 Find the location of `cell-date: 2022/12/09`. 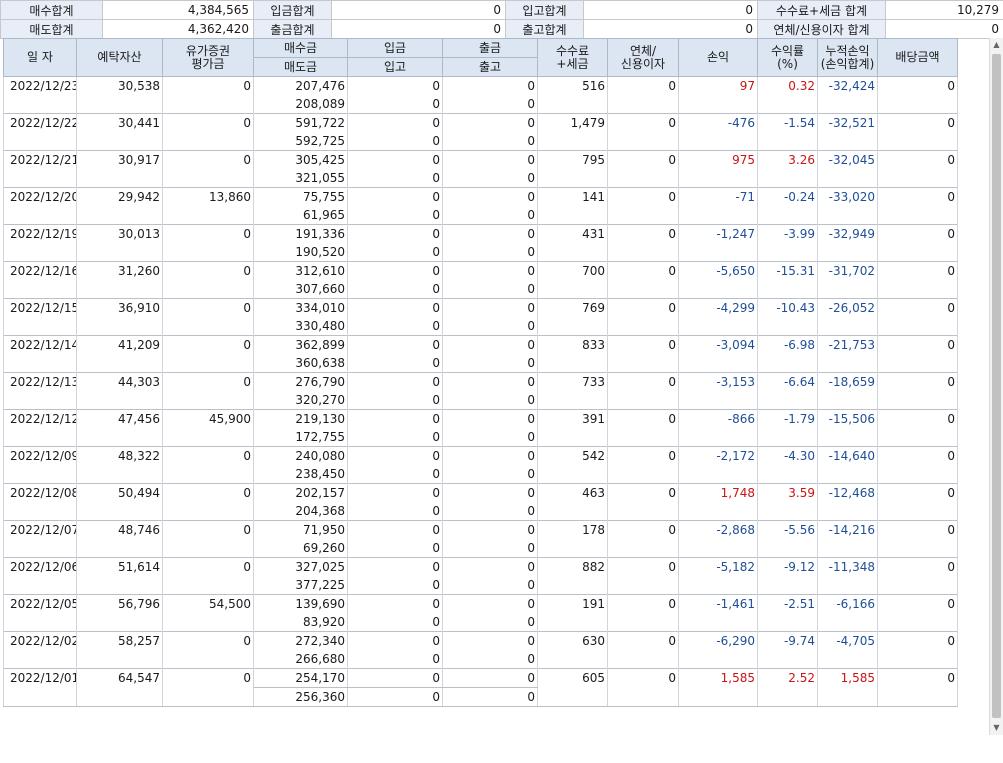

cell-date: 2022/12/09 is located at coordinates (40, 465).